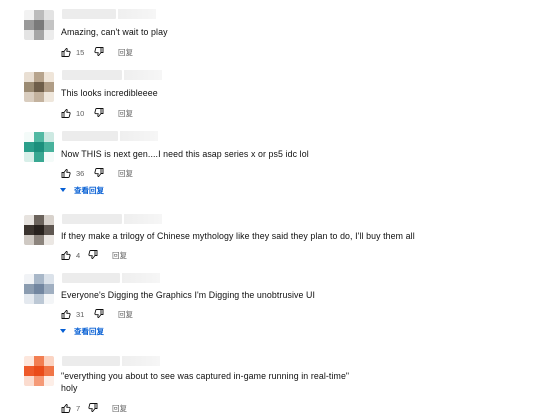 Image resolution: width=550 pixels, height=418 pixels. What do you see at coordinates (109, 93) in the screenshot?
I see `comment-text: This looks incredibleeee` at bounding box center [109, 93].